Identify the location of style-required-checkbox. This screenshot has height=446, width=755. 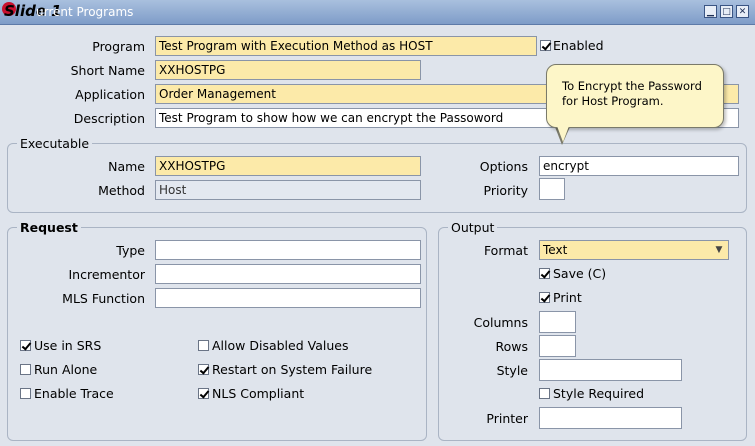
(544, 393).